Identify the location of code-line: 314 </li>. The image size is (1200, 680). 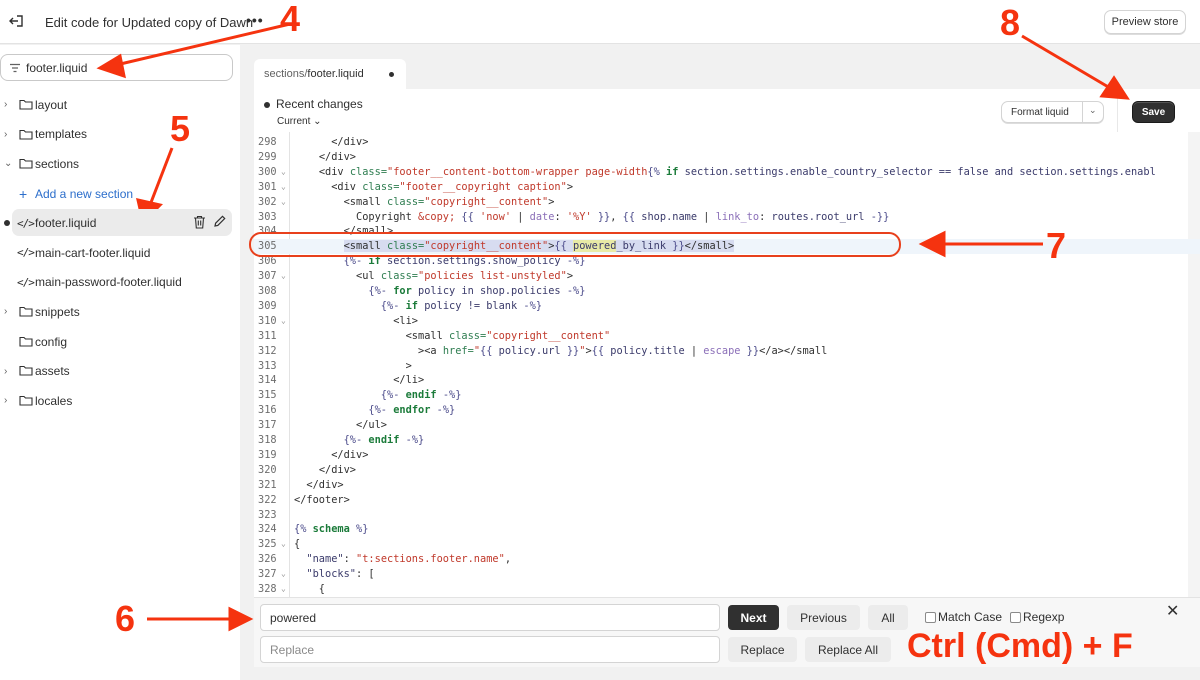
(727, 380).